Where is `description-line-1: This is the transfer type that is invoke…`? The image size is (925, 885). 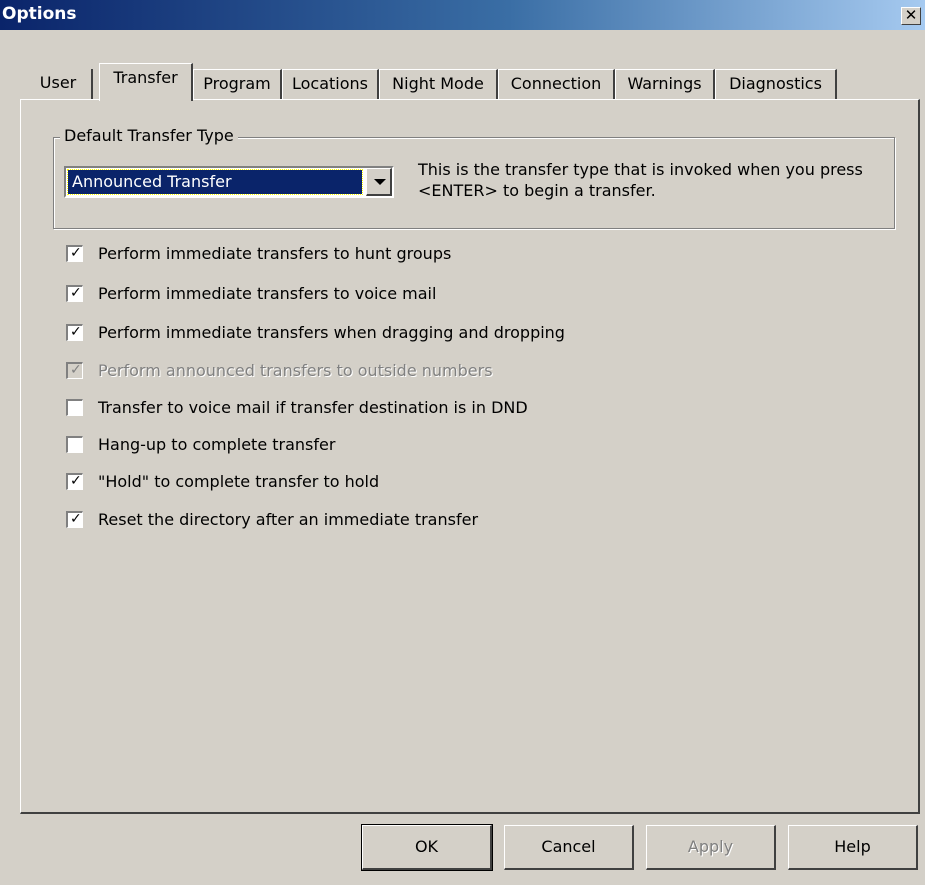
description-line-1: This is the transfer type that is invoke… is located at coordinates (640, 169).